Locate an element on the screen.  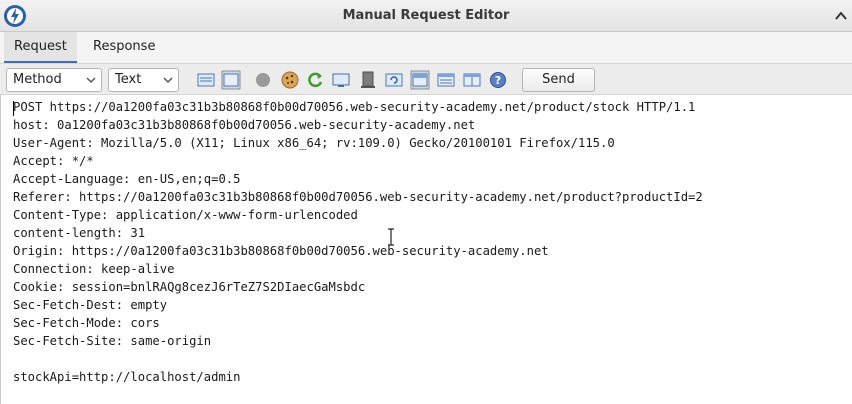
tab-request: Request is located at coordinates (40, 47).